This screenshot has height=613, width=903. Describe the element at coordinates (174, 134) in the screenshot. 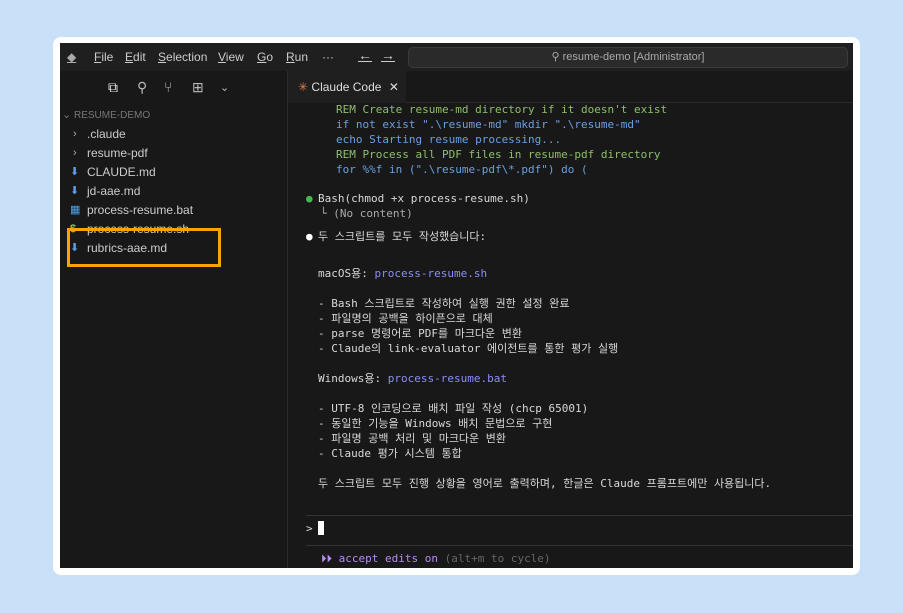

I see `folder-claude: › .claude` at that location.